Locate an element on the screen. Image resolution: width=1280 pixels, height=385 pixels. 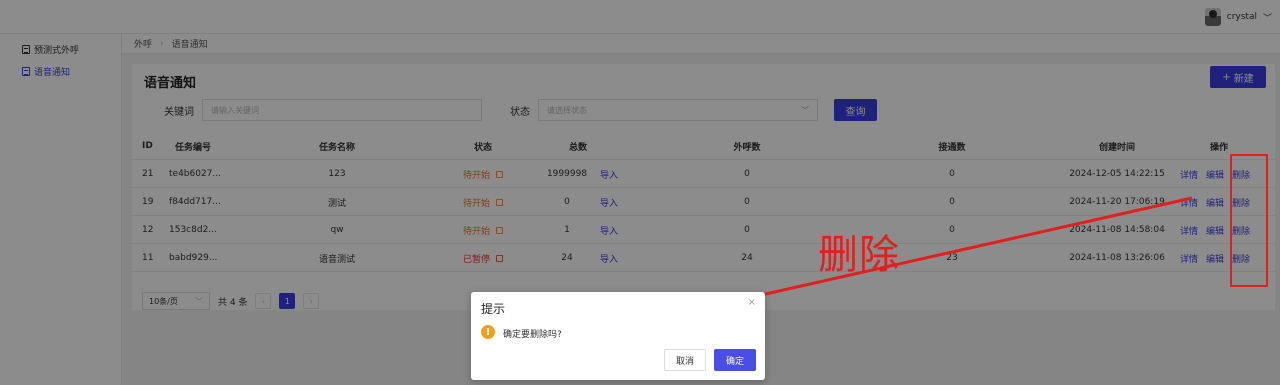
annotation-label: 删除 is located at coordinates (859, 255).